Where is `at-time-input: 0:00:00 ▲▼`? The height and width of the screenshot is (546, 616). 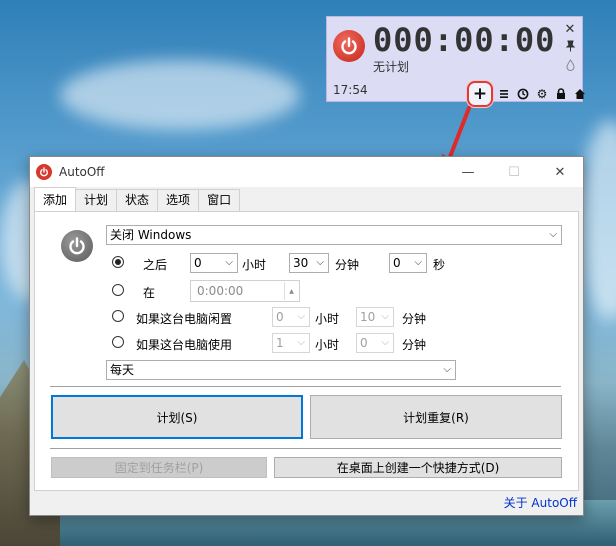
at-time-input: 0:00:00 ▲▼ is located at coordinates (245, 297).